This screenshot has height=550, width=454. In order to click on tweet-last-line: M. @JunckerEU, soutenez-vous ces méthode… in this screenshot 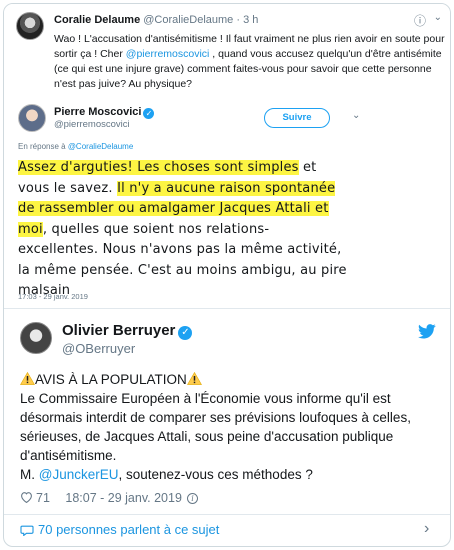, I will do `click(230, 474)`.